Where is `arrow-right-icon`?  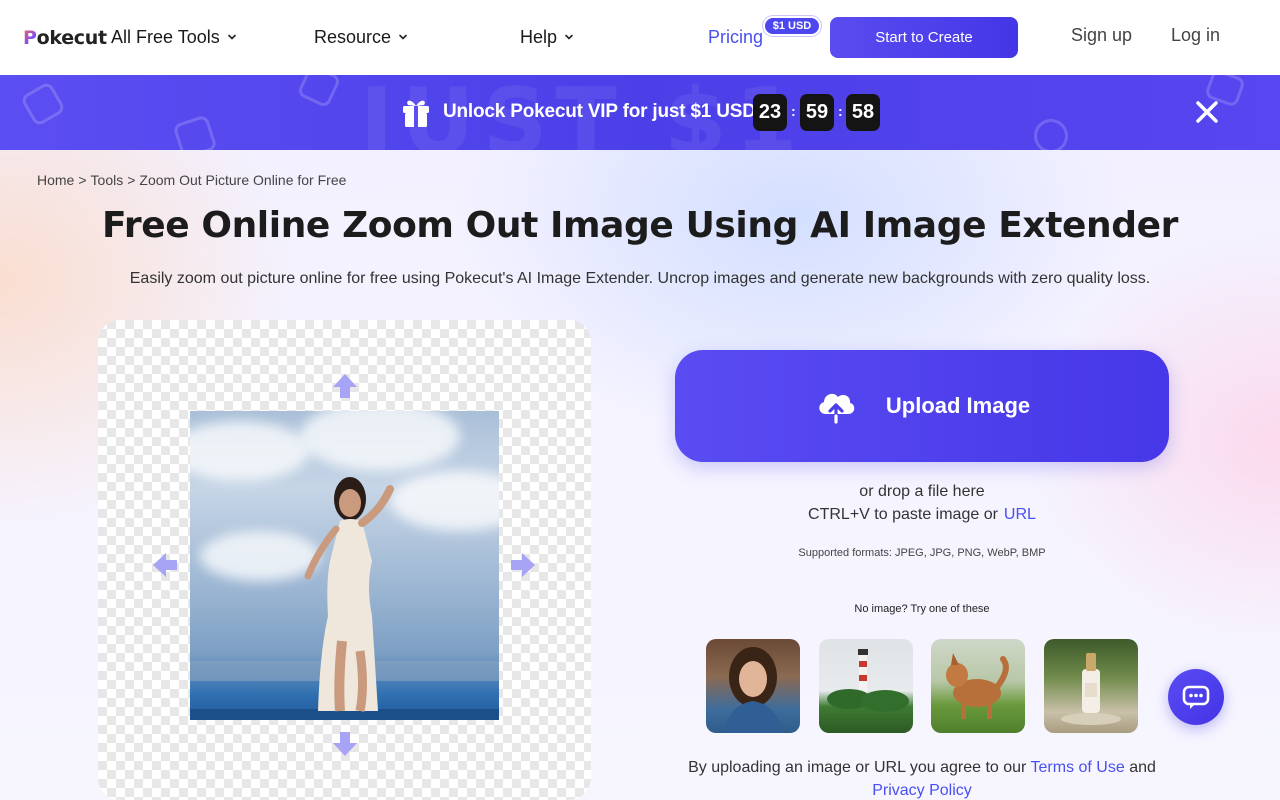 arrow-right-icon is located at coordinates (523, 565).